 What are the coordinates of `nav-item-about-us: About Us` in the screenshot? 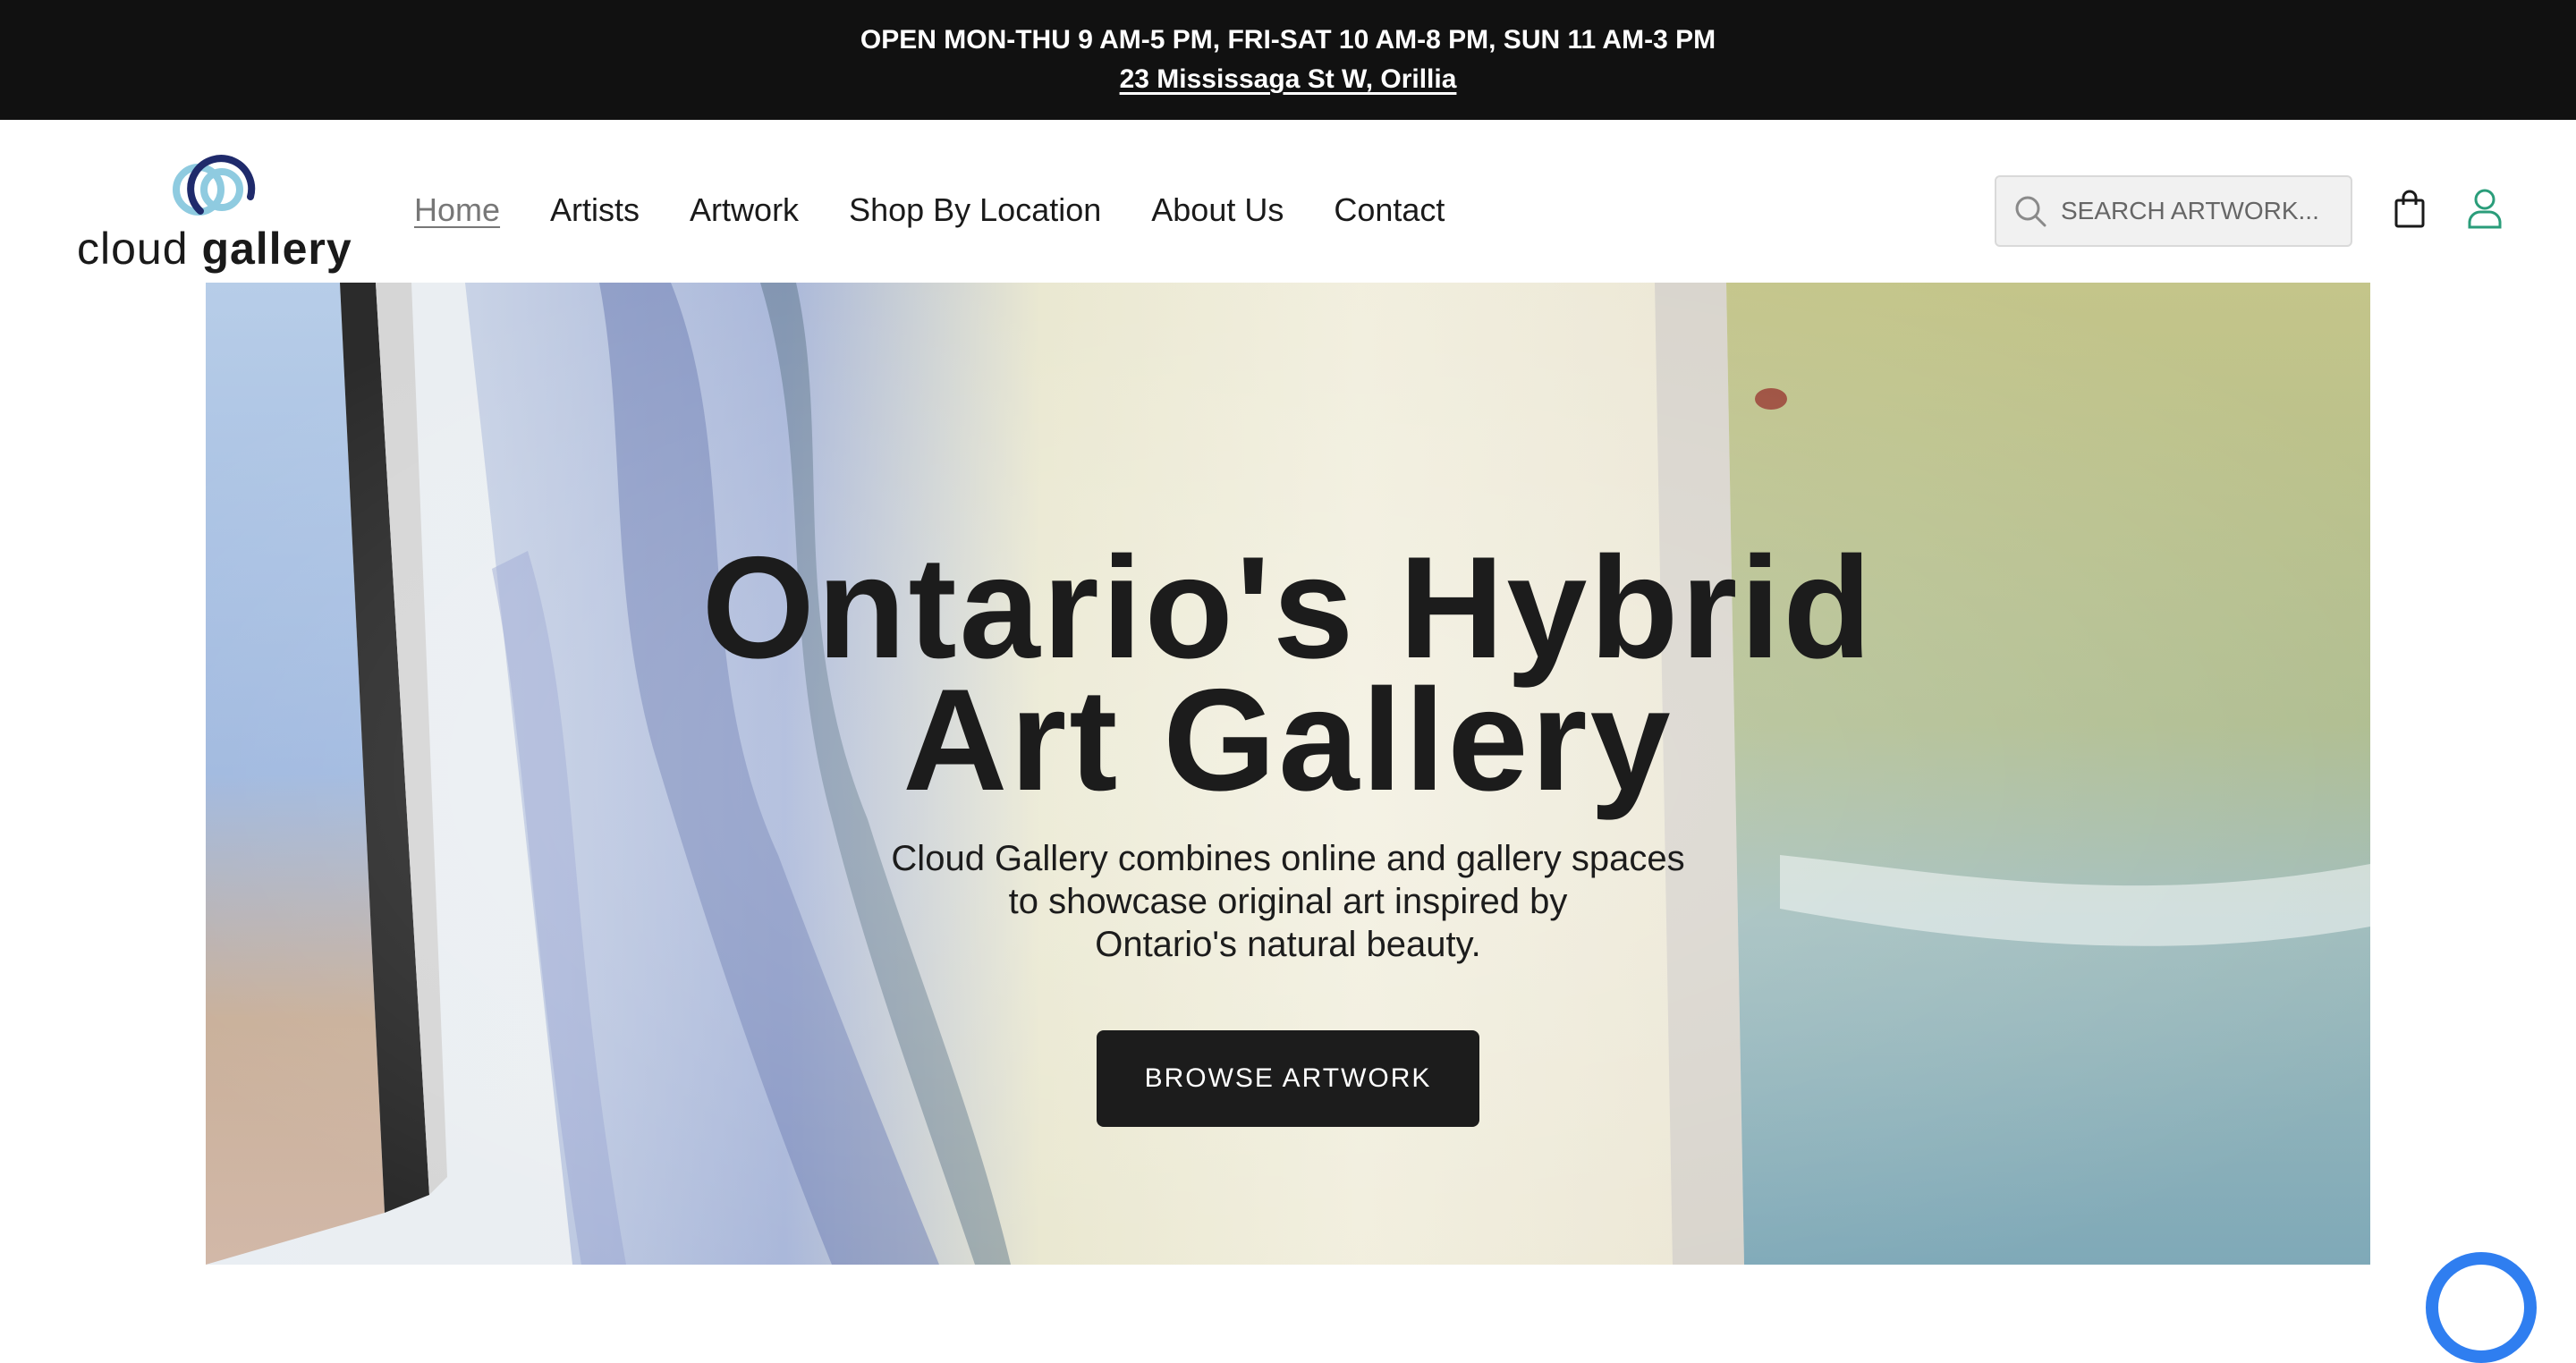 It's located at (1217, 210).